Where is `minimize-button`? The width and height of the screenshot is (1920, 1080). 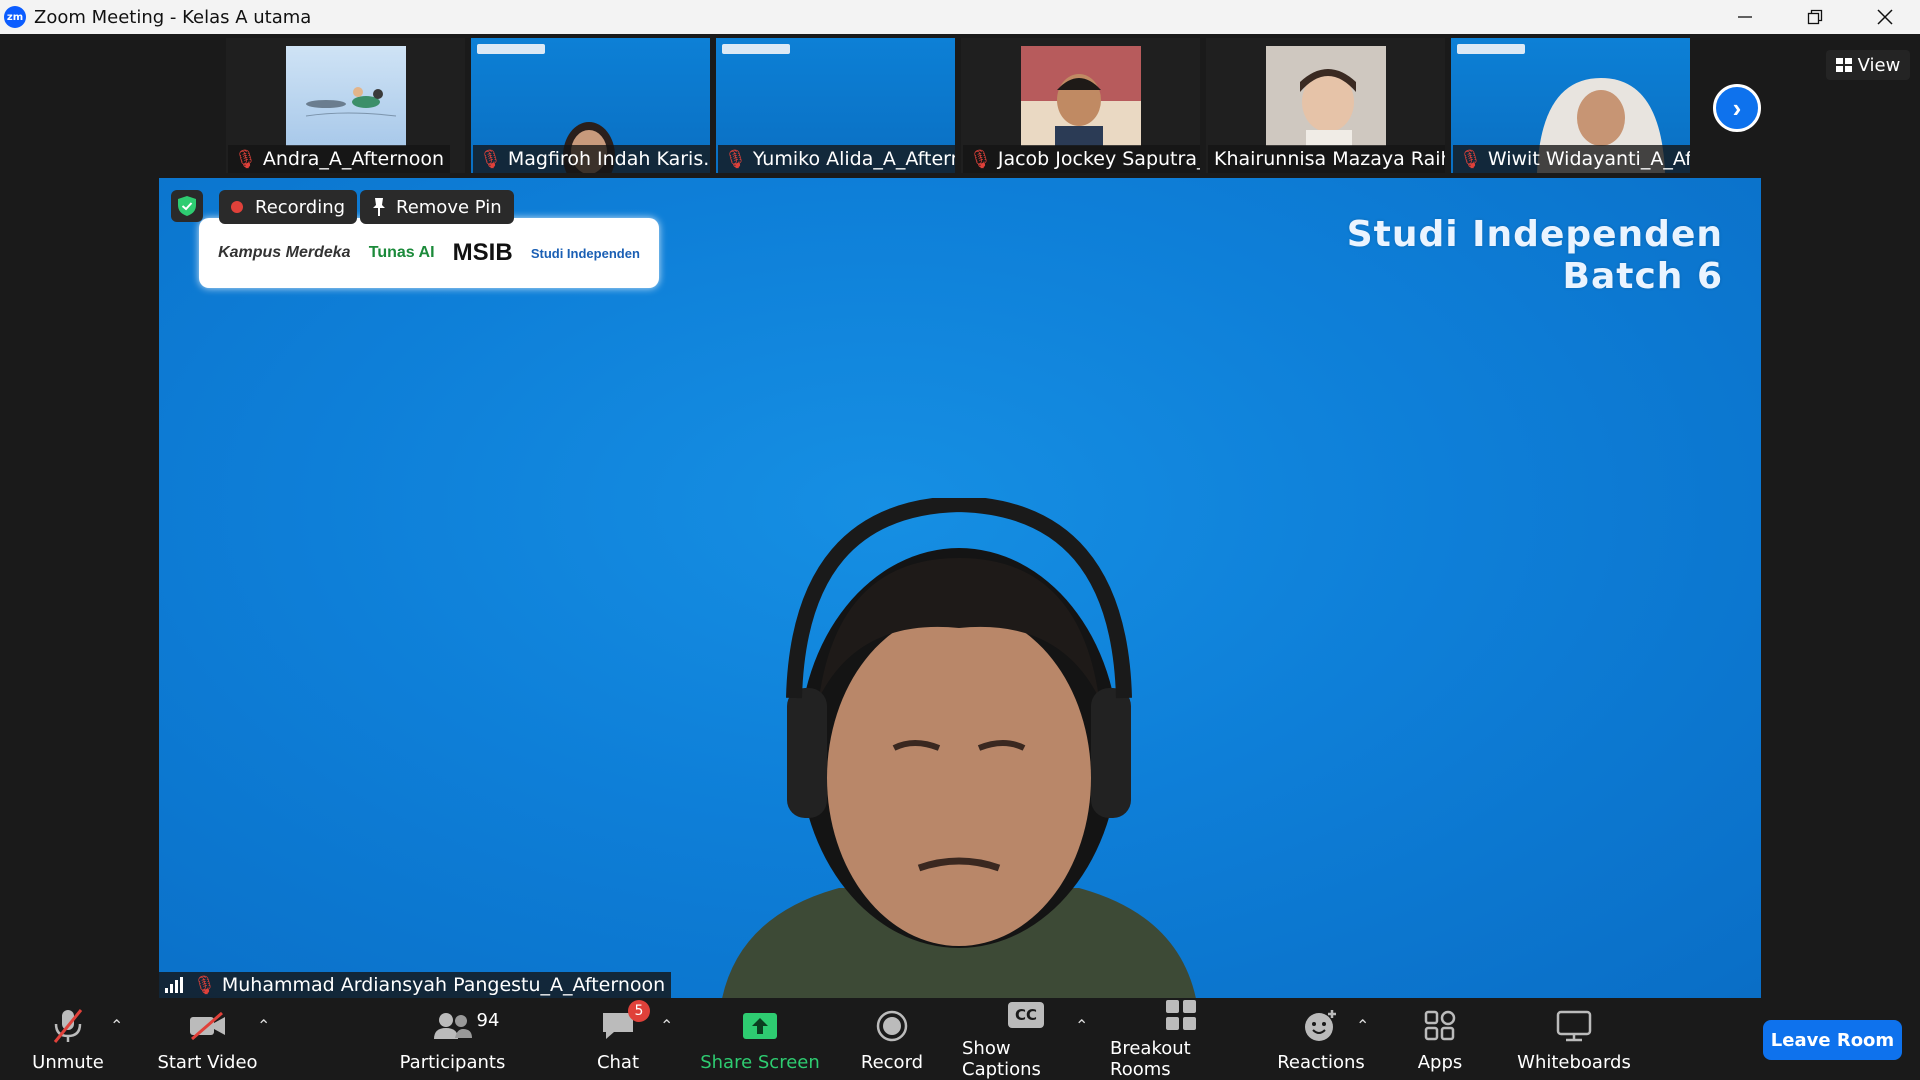
minimize-button is located at coordinates (1745, 17).